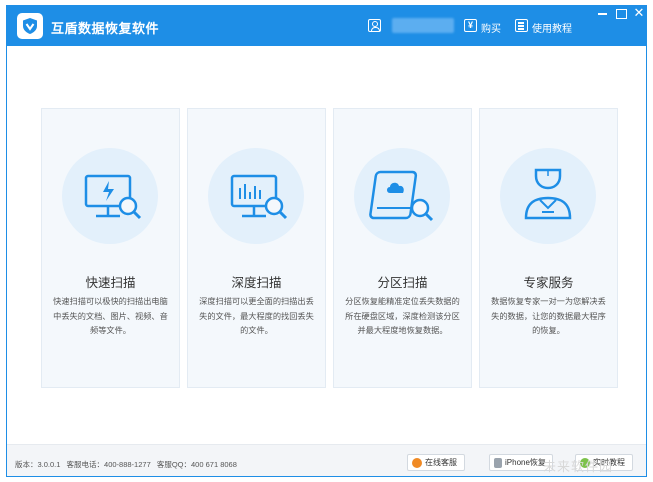  I want to click on expert-service-card: 专家服务 数据恢复专家一对一为您解决丢失的数据，让您的数据最大程序的恢复。, so click(548, 248).